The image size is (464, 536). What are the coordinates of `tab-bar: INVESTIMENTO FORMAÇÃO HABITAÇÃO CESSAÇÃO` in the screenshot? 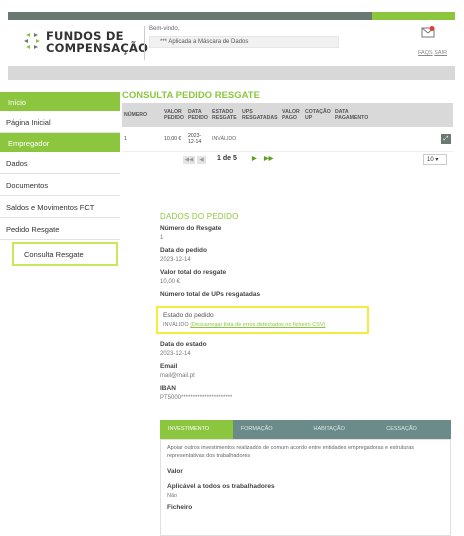 It's located at (305, 429).